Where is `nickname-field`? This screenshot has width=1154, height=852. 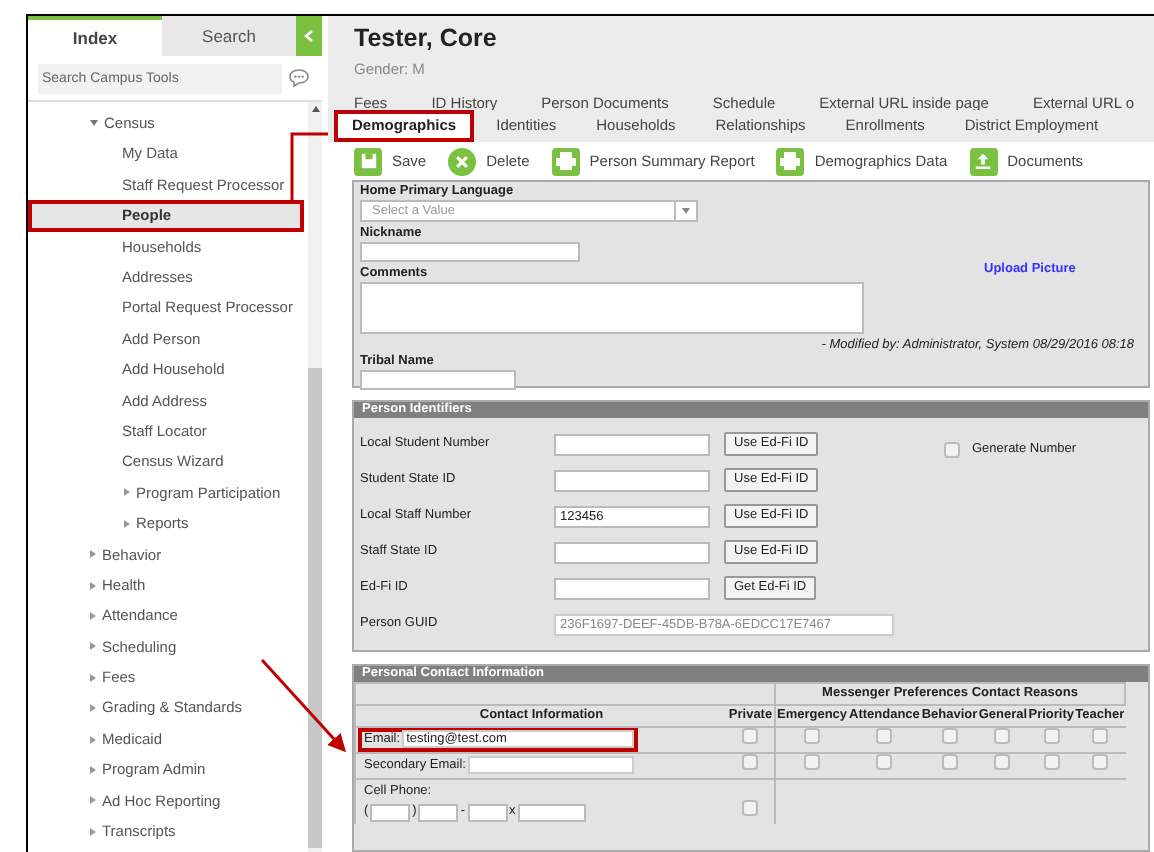
nickname-field is located at coordinates (470, 252).